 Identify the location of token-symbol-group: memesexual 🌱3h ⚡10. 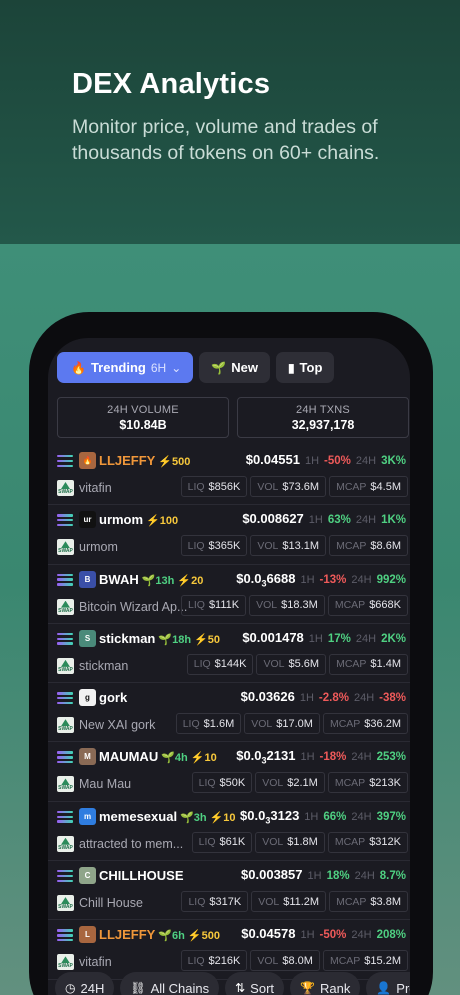
(167, 816).